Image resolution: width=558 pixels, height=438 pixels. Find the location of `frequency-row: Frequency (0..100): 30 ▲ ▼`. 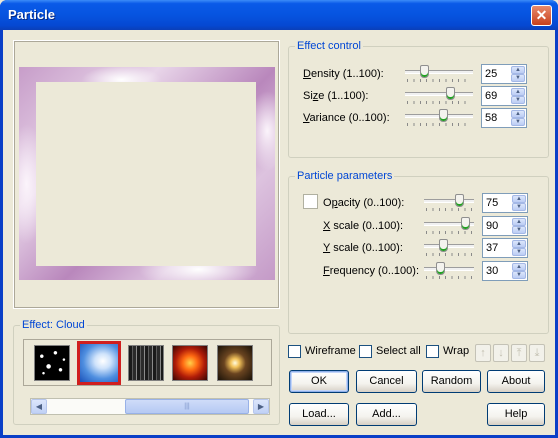

frequency-row: Frequency (0..100): 30 ▲ ▼ is located at coordinates (434, 271).